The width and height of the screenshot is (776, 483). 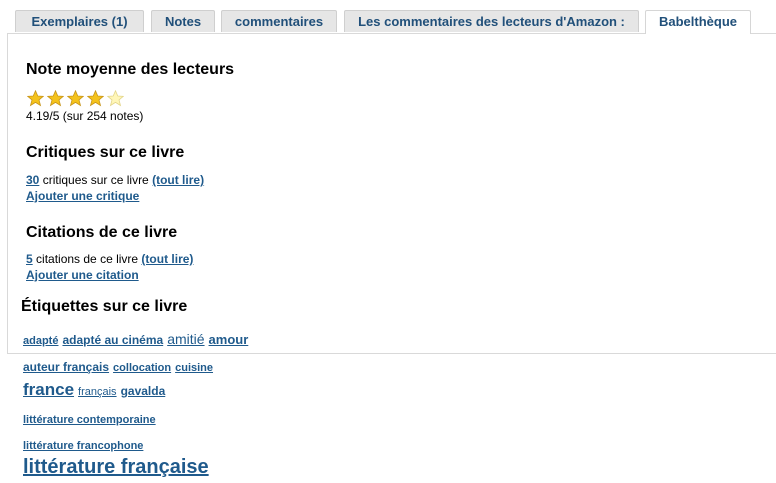 What do you see at coordinates (32, 180) in the screenshot?
I see `reviews-count-link: 30` at bounding box center [32, 180].